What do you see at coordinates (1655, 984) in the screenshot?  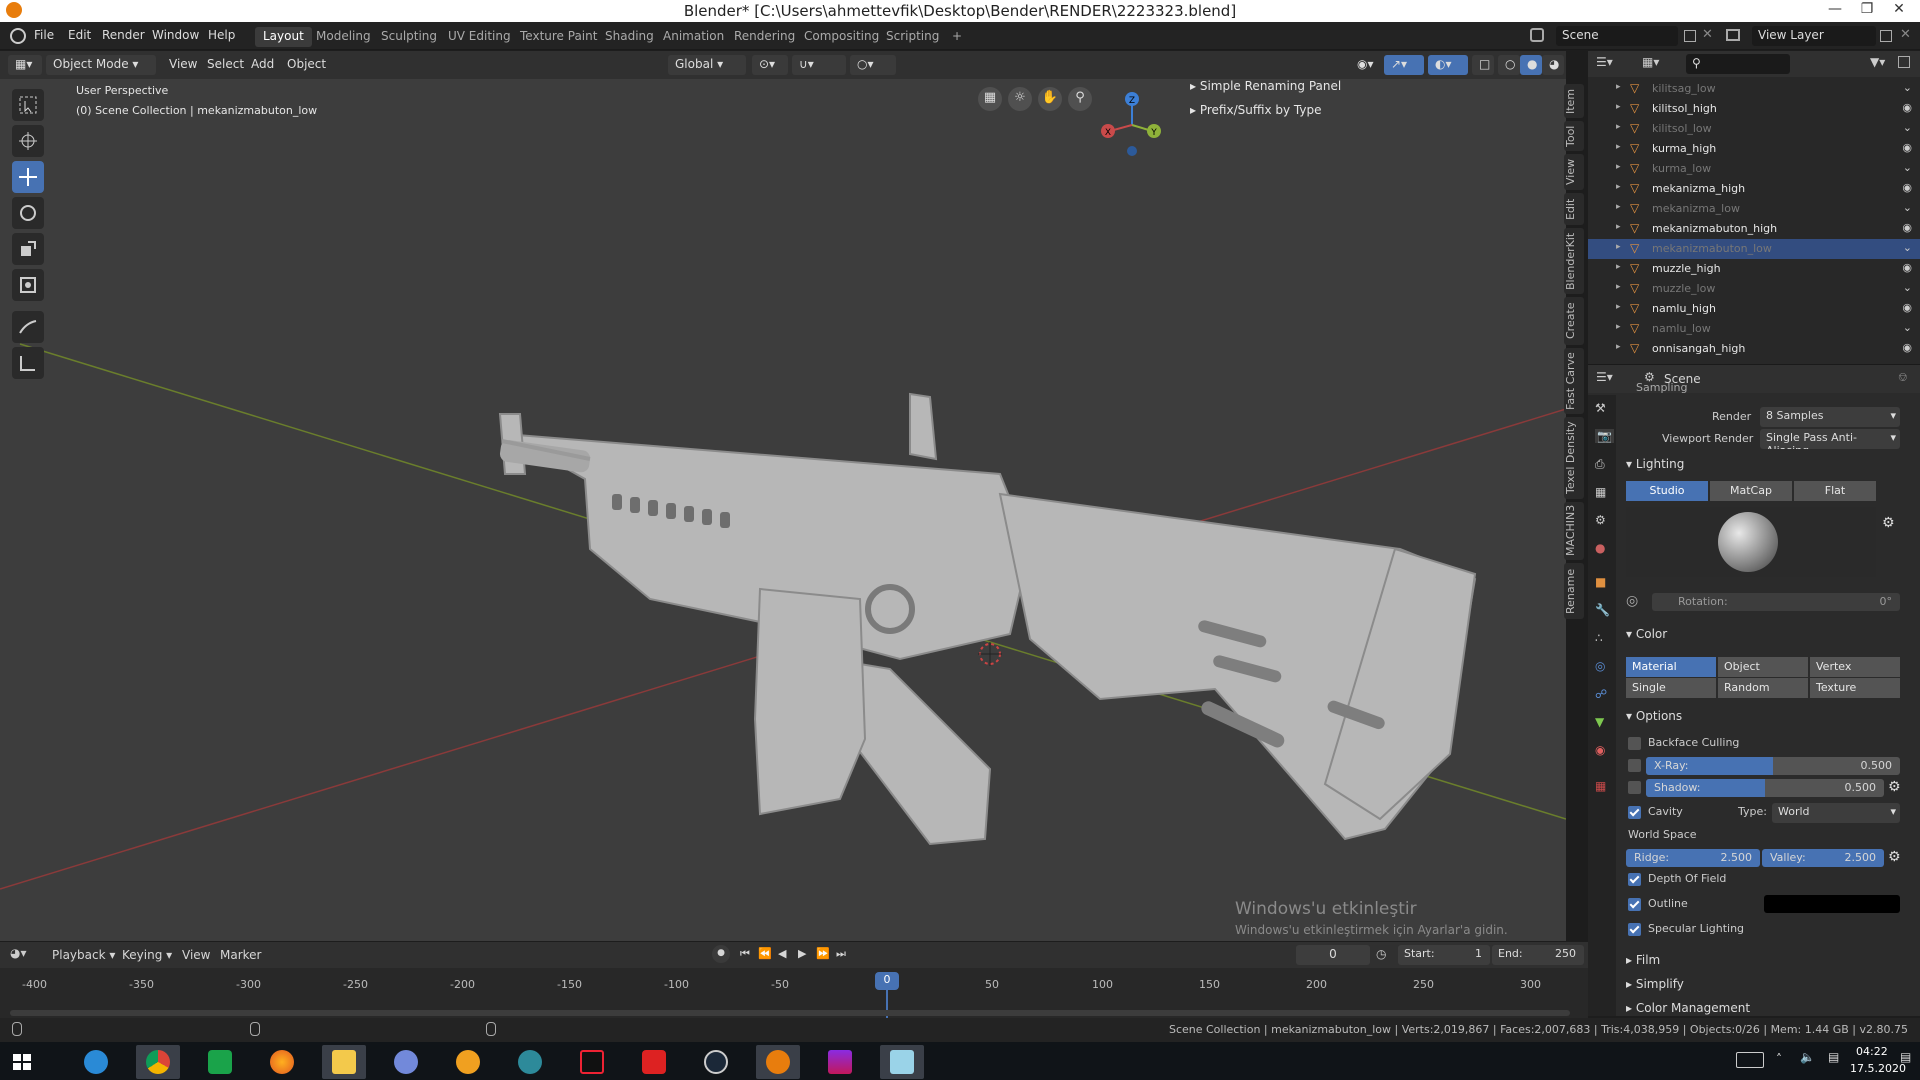 I see `simplify-header: ▸ Simplify` at bounding box center [1655, 984].